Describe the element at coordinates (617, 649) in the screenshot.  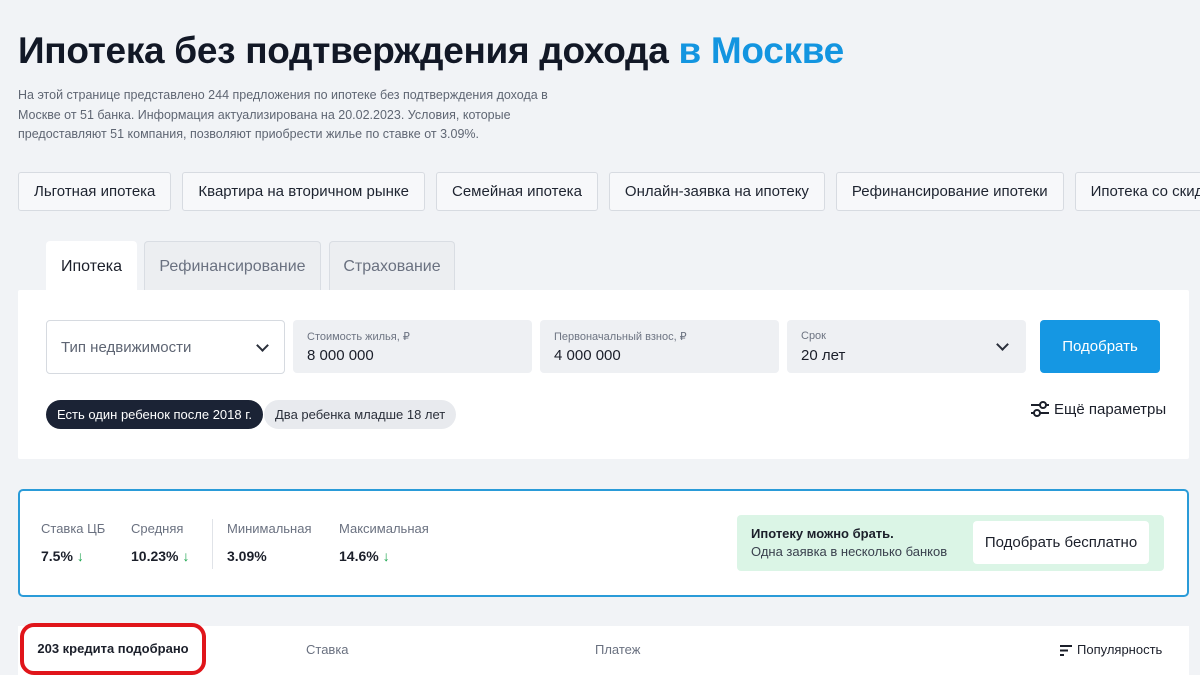
I see `column-payment: Платеж` at that location.